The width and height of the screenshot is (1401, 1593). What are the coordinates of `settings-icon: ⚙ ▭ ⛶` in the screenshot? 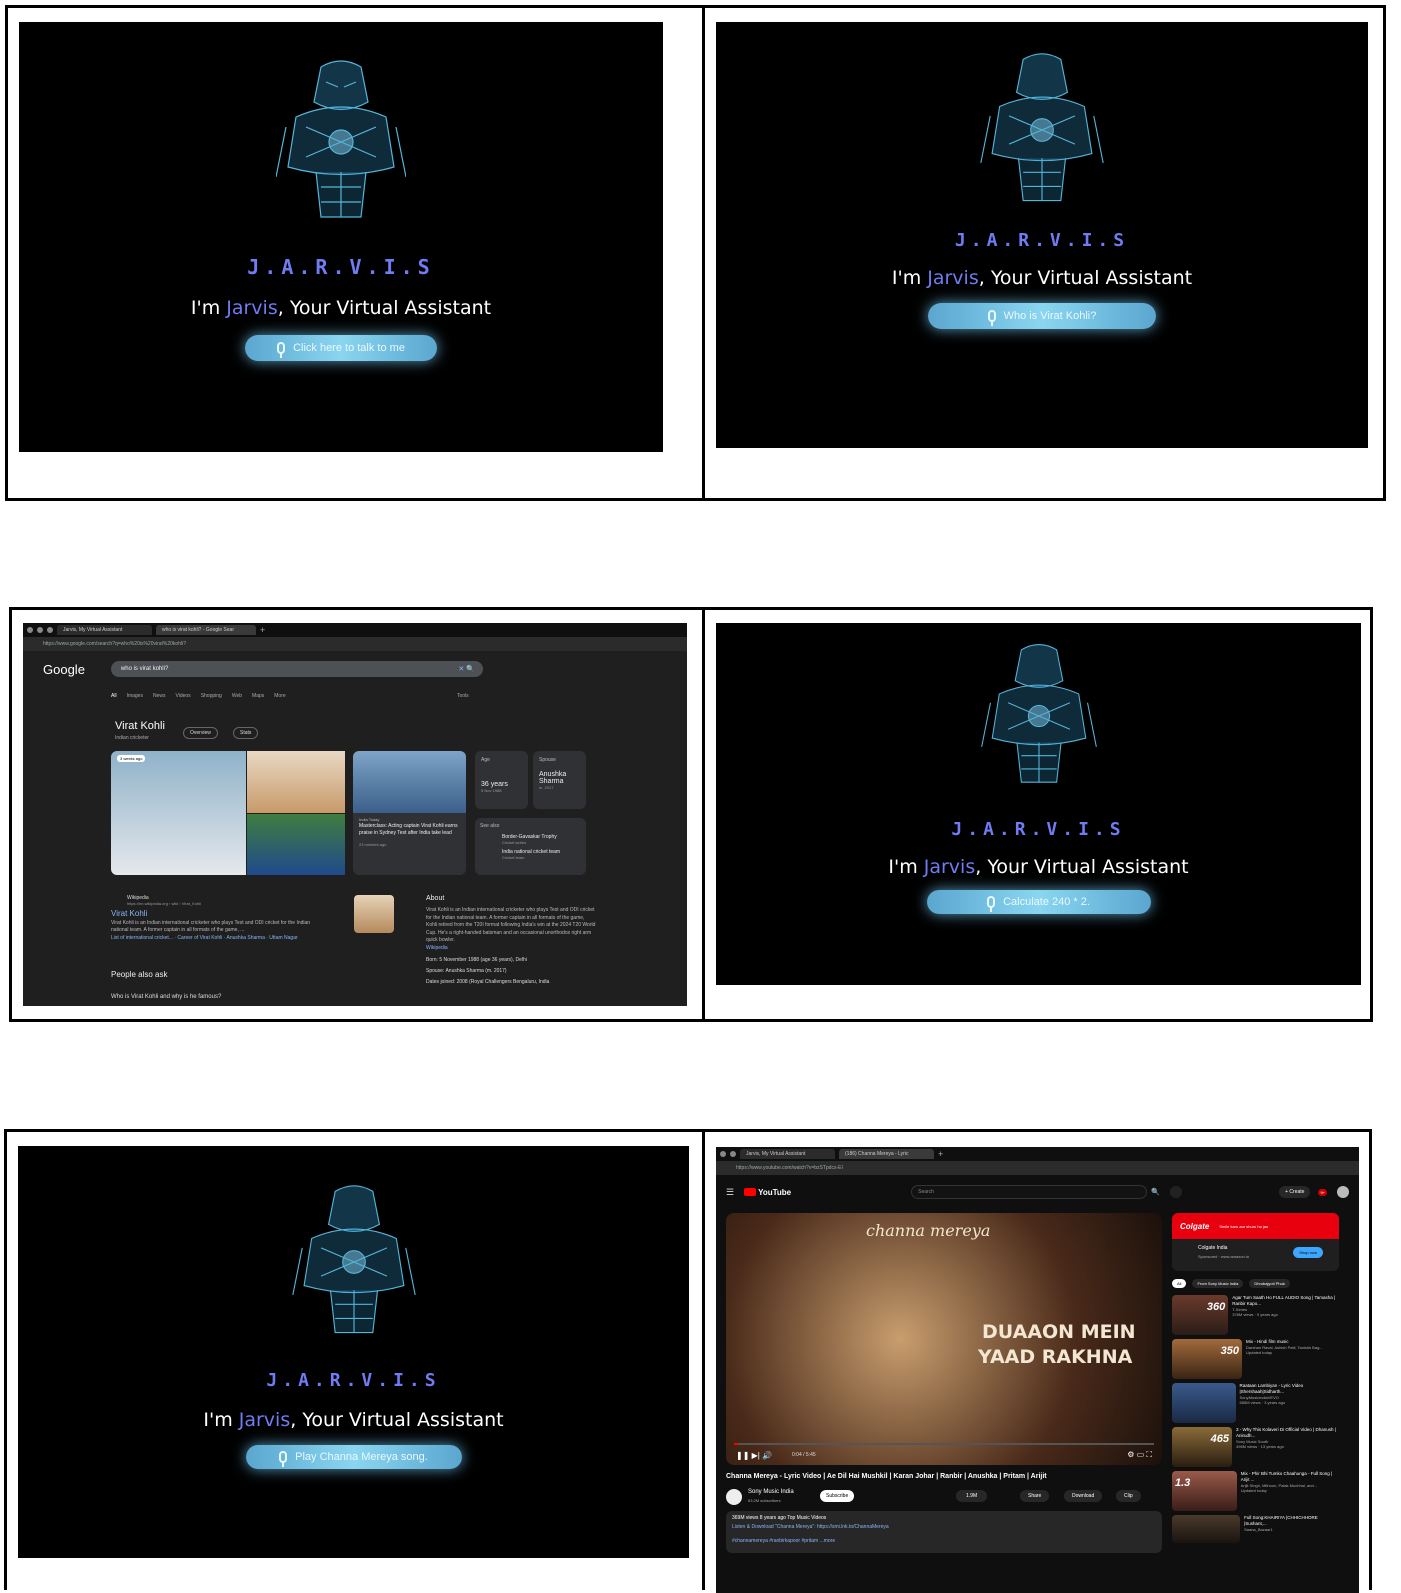 It's located at (1139, 1455).